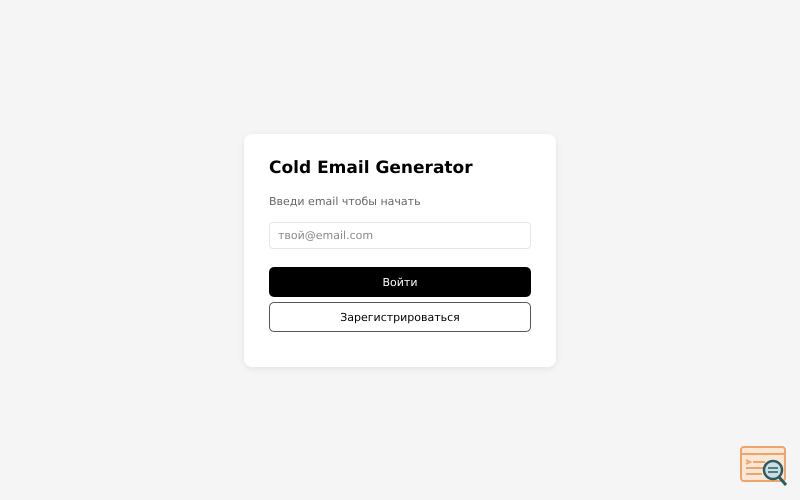  Describe the element at coordinates (765, 467) in the screenshot. I see `window-magnifier-icon` at that location.